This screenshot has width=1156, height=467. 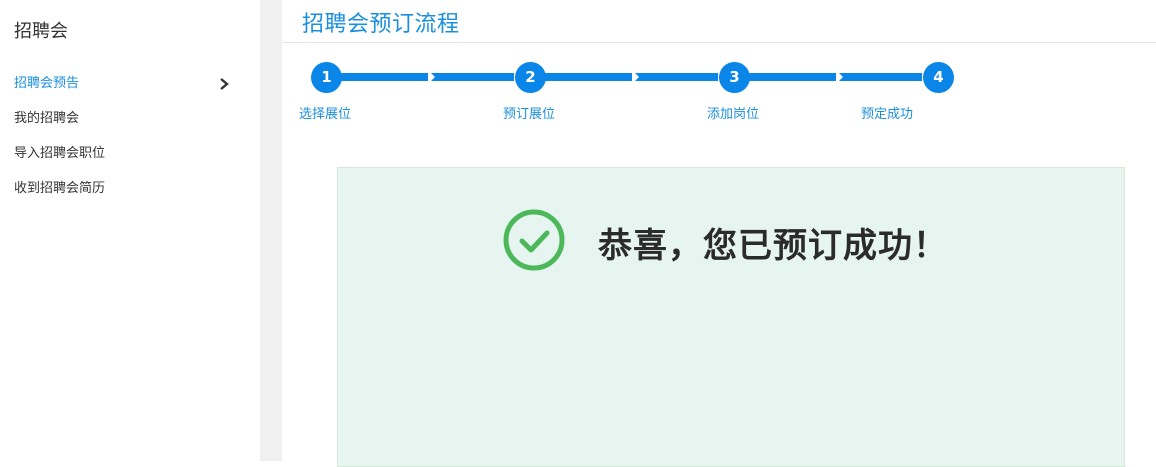 What do you see at coordinates (271, 230) in the screenshot?
I see `layout-gutter` at bounding box center [271, 230].